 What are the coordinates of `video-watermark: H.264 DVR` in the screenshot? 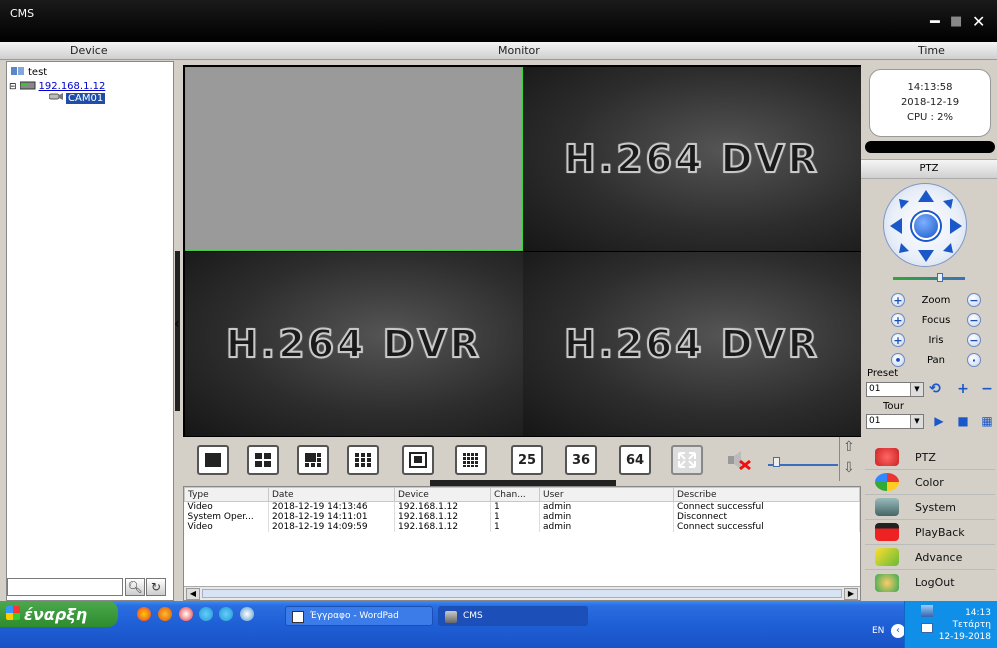 It's located at (691, 159).